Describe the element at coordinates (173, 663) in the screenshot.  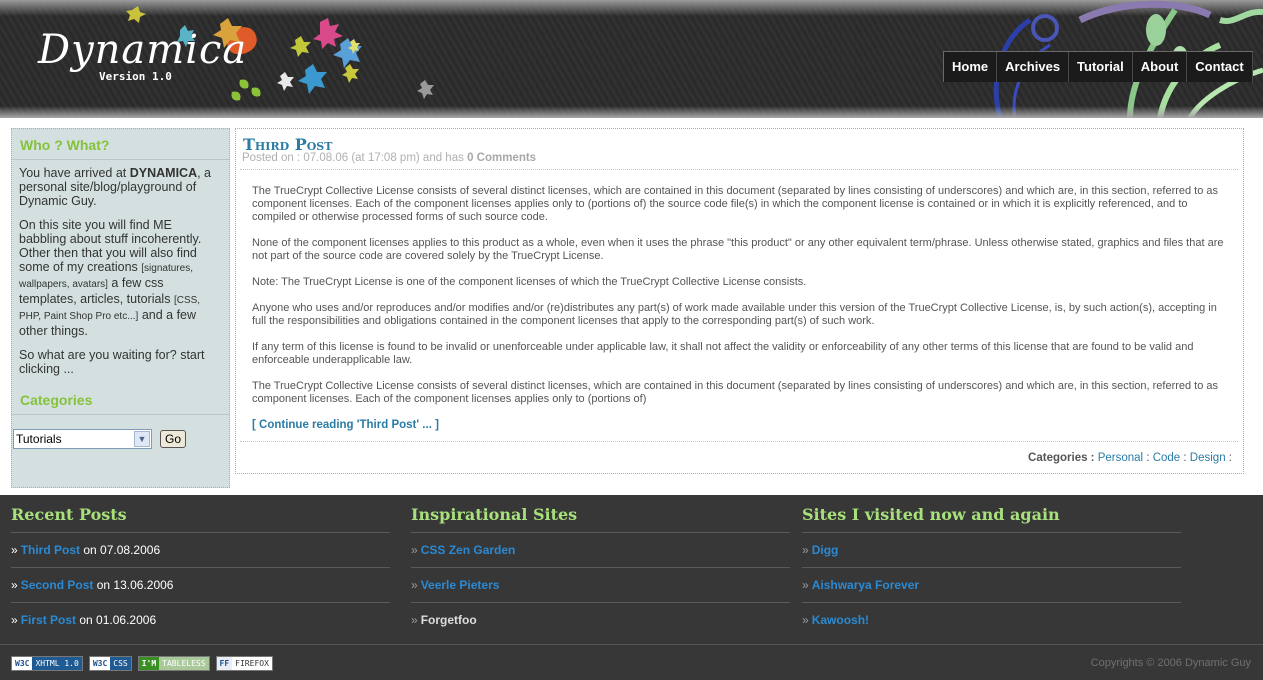
I see `tableless-badge: I'M TABLELESS` at that location.